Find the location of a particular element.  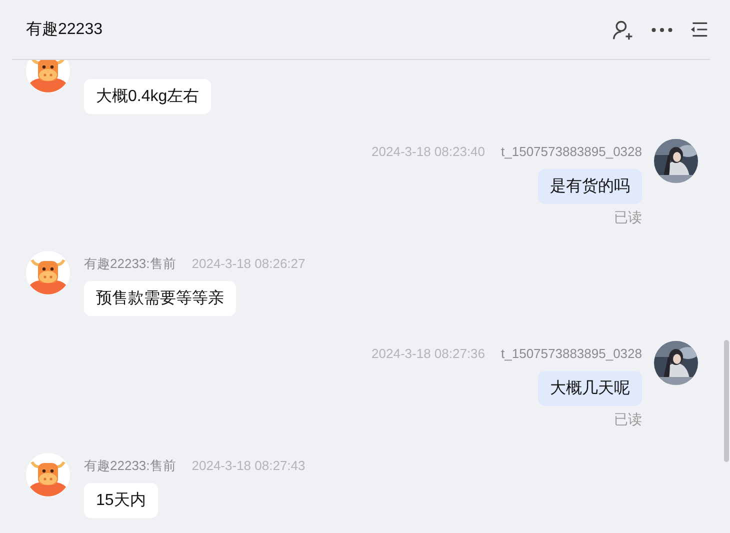

message-bubble: 大概几天呢 is located at coordinates (590, 388).